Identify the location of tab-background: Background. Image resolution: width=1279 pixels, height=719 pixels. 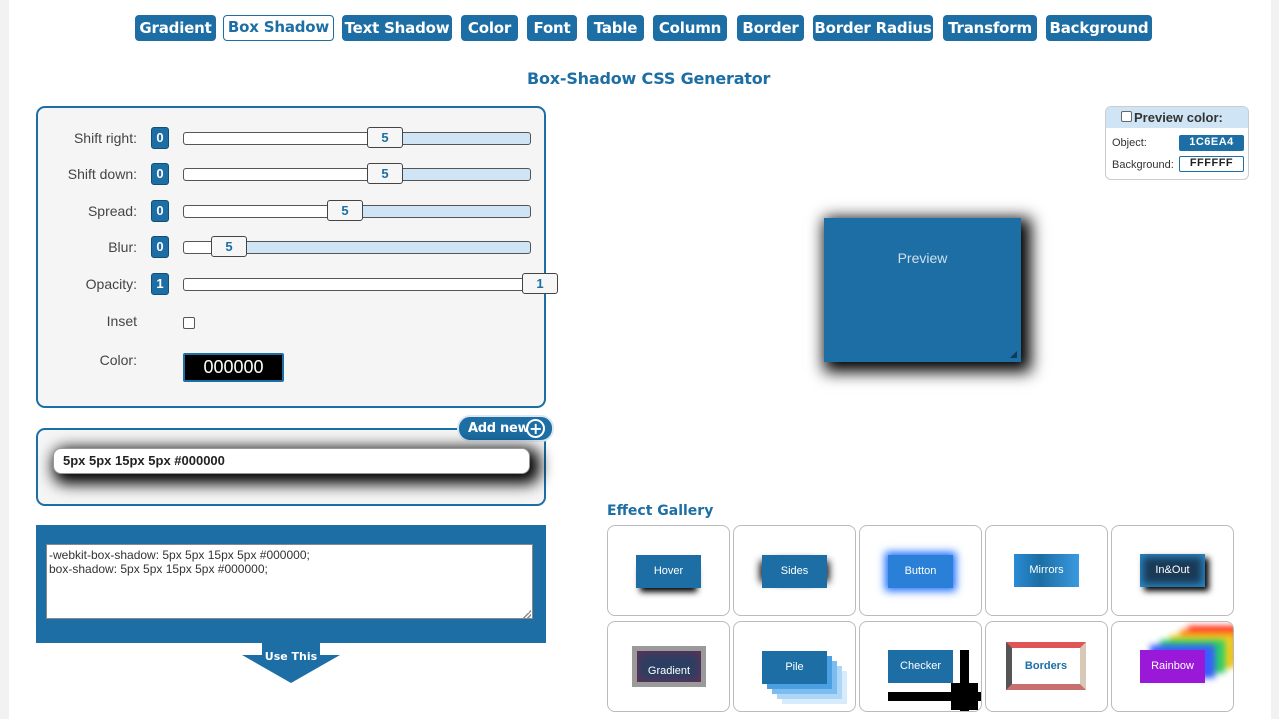
(1099, 28).